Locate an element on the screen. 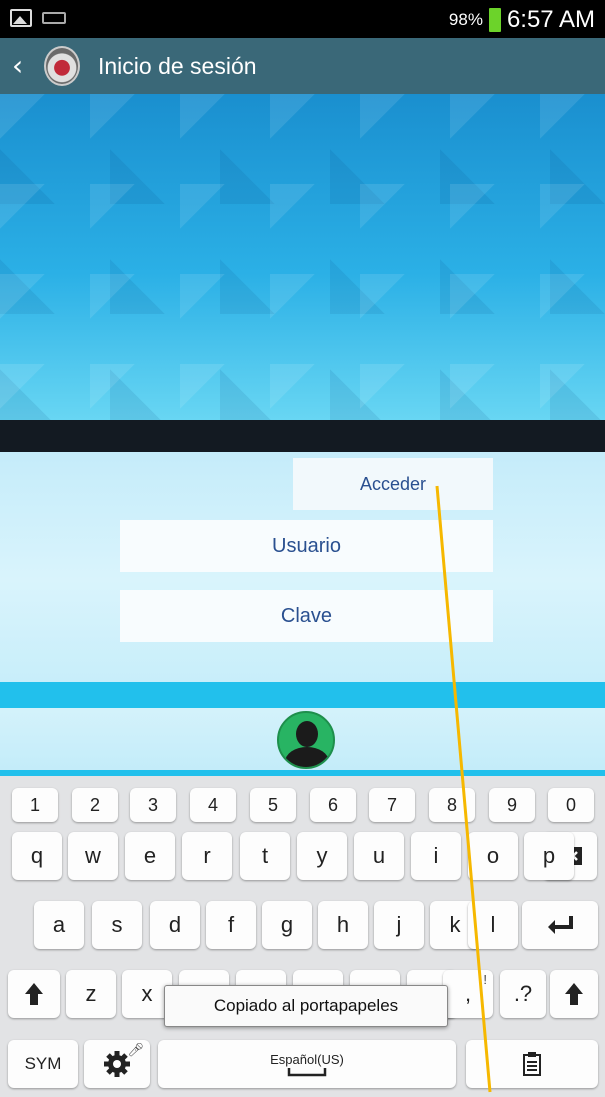 The width and height of the screenshot is (605, 1097). settings-key: 🎤︎ is located at coordinates (117, 1064).